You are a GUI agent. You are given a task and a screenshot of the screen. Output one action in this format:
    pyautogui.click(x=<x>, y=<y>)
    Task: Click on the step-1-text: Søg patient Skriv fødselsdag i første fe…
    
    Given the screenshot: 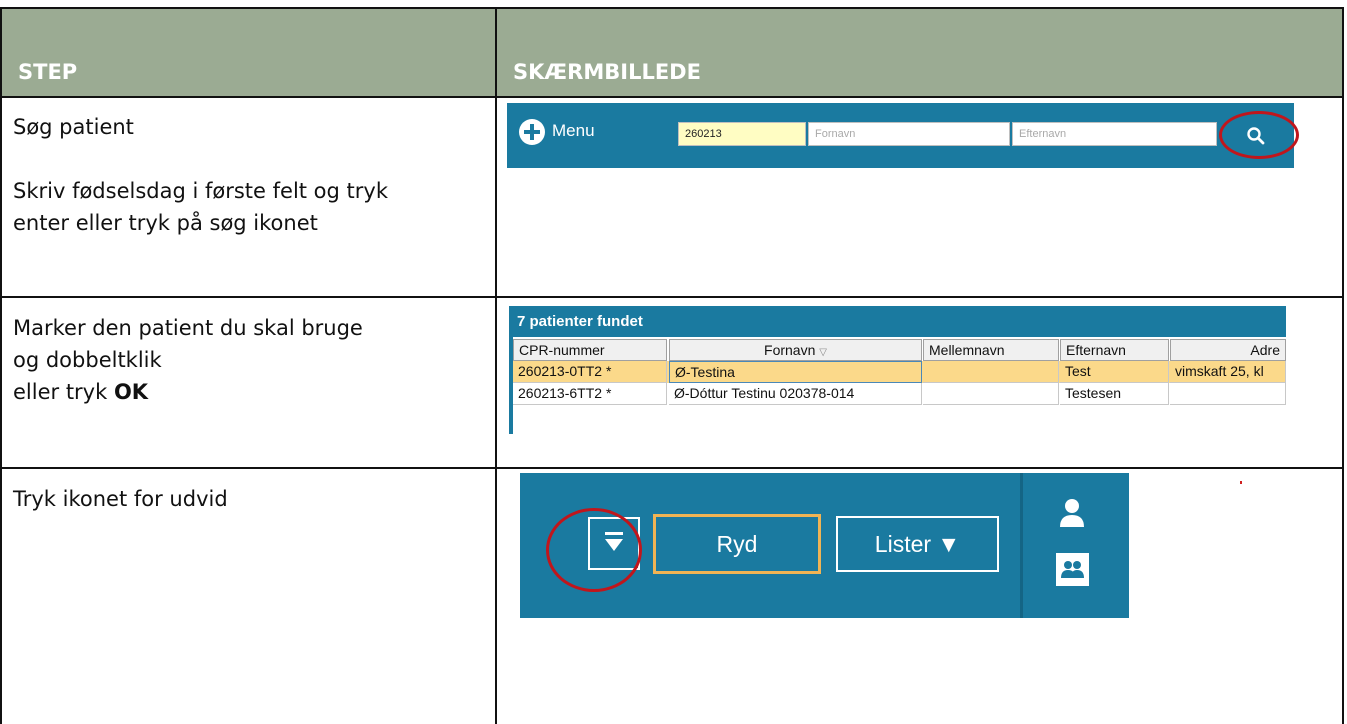 What is the action you would take?
    pyautogui.click(x=200, y=175)
    